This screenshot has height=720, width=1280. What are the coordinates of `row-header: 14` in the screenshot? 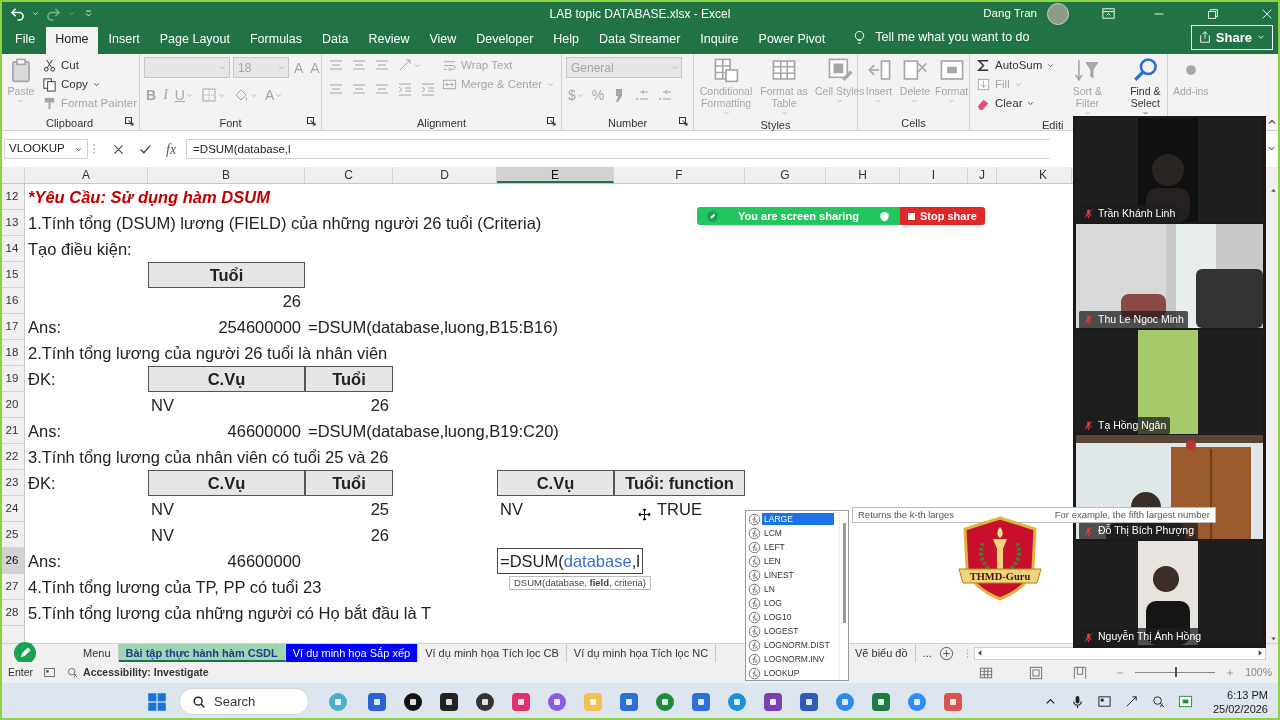 It's located at (12, 249).